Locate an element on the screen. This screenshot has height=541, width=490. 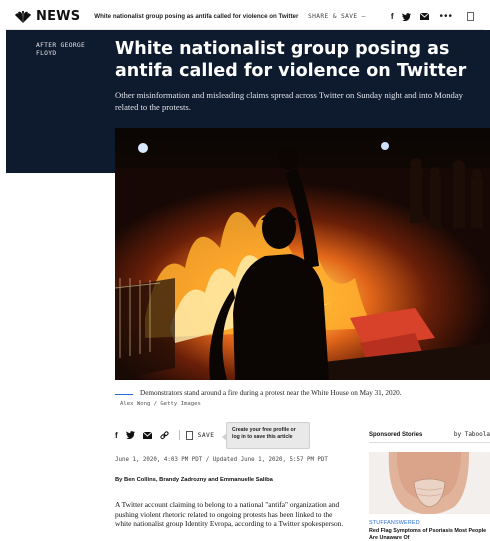
finger-thumbnail is located at coordinates (429, 483).